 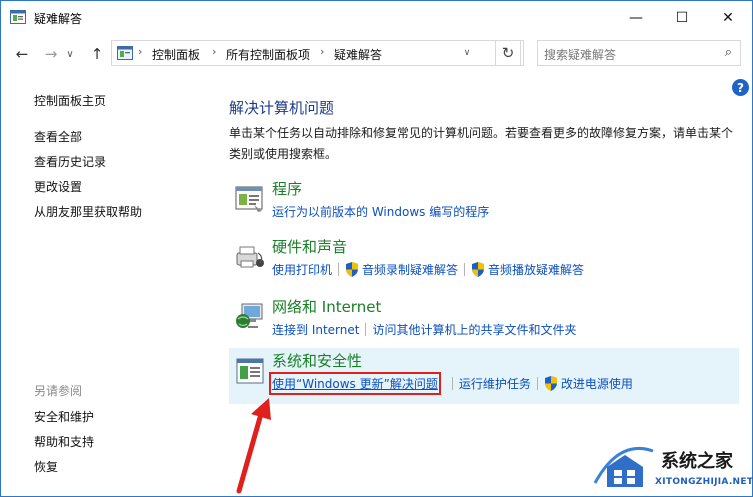 I want to click on task-link-windows-update: 使用“Windows 更新”解决问题, so click(x=355, y=383).